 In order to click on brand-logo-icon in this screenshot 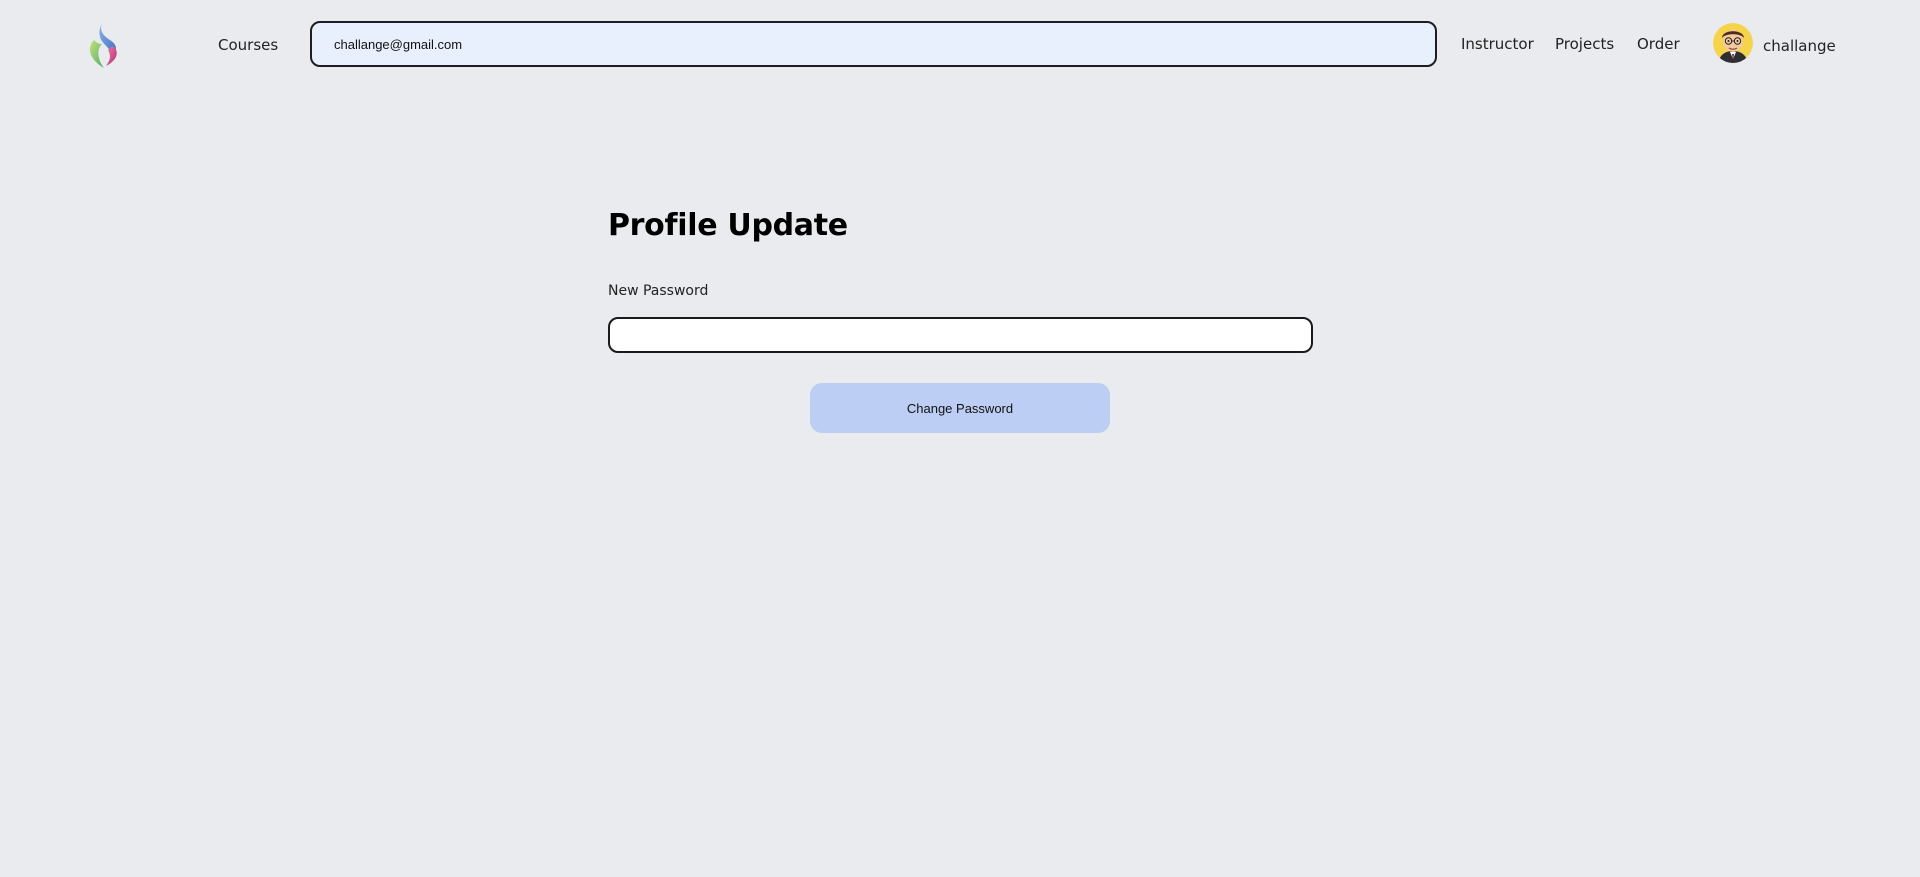, I will do `click(104, 43)`.